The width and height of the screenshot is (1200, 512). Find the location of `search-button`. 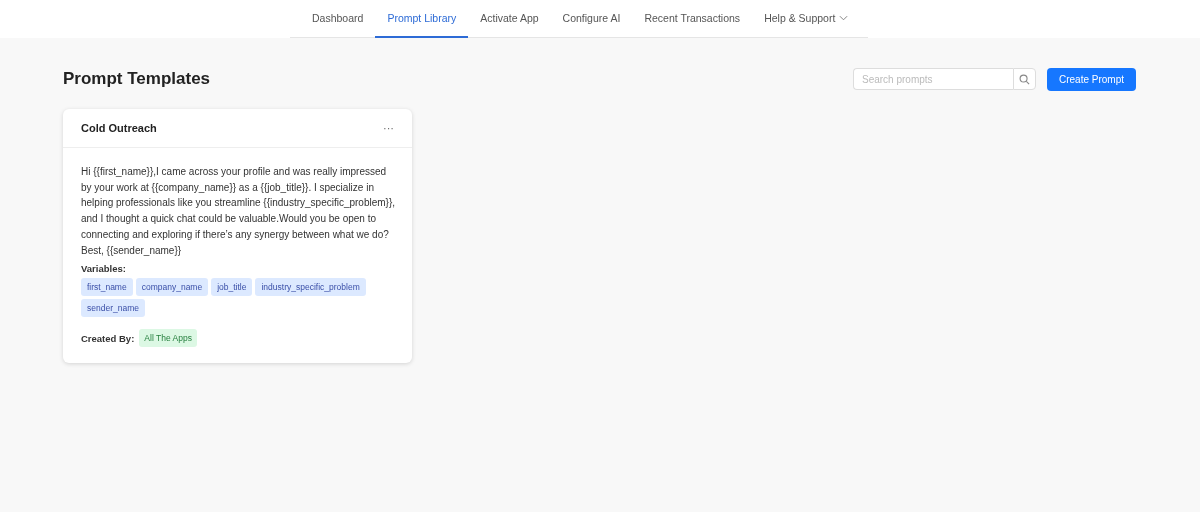

search-button is located at coordinates (1024, 79).